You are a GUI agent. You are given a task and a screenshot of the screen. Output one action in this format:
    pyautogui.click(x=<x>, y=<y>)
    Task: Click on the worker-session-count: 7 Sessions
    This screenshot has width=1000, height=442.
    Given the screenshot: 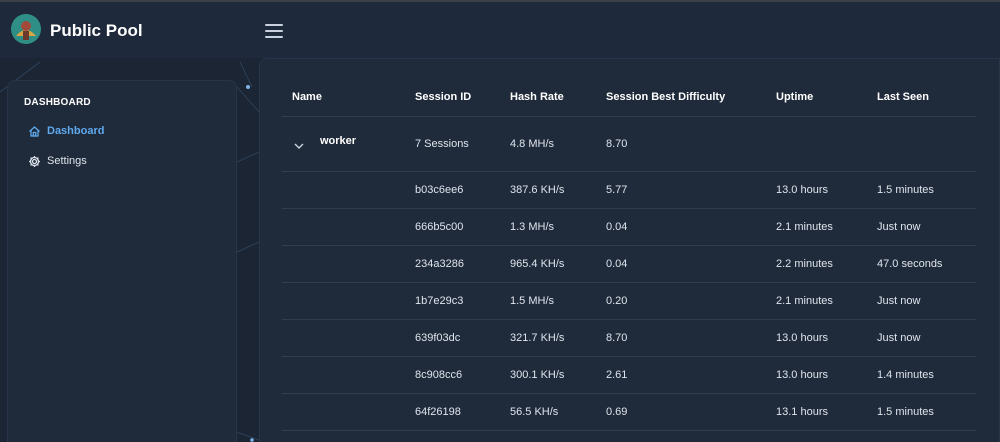 What is the action you would take?
    pyautogui.click(x=452, y=144)
    